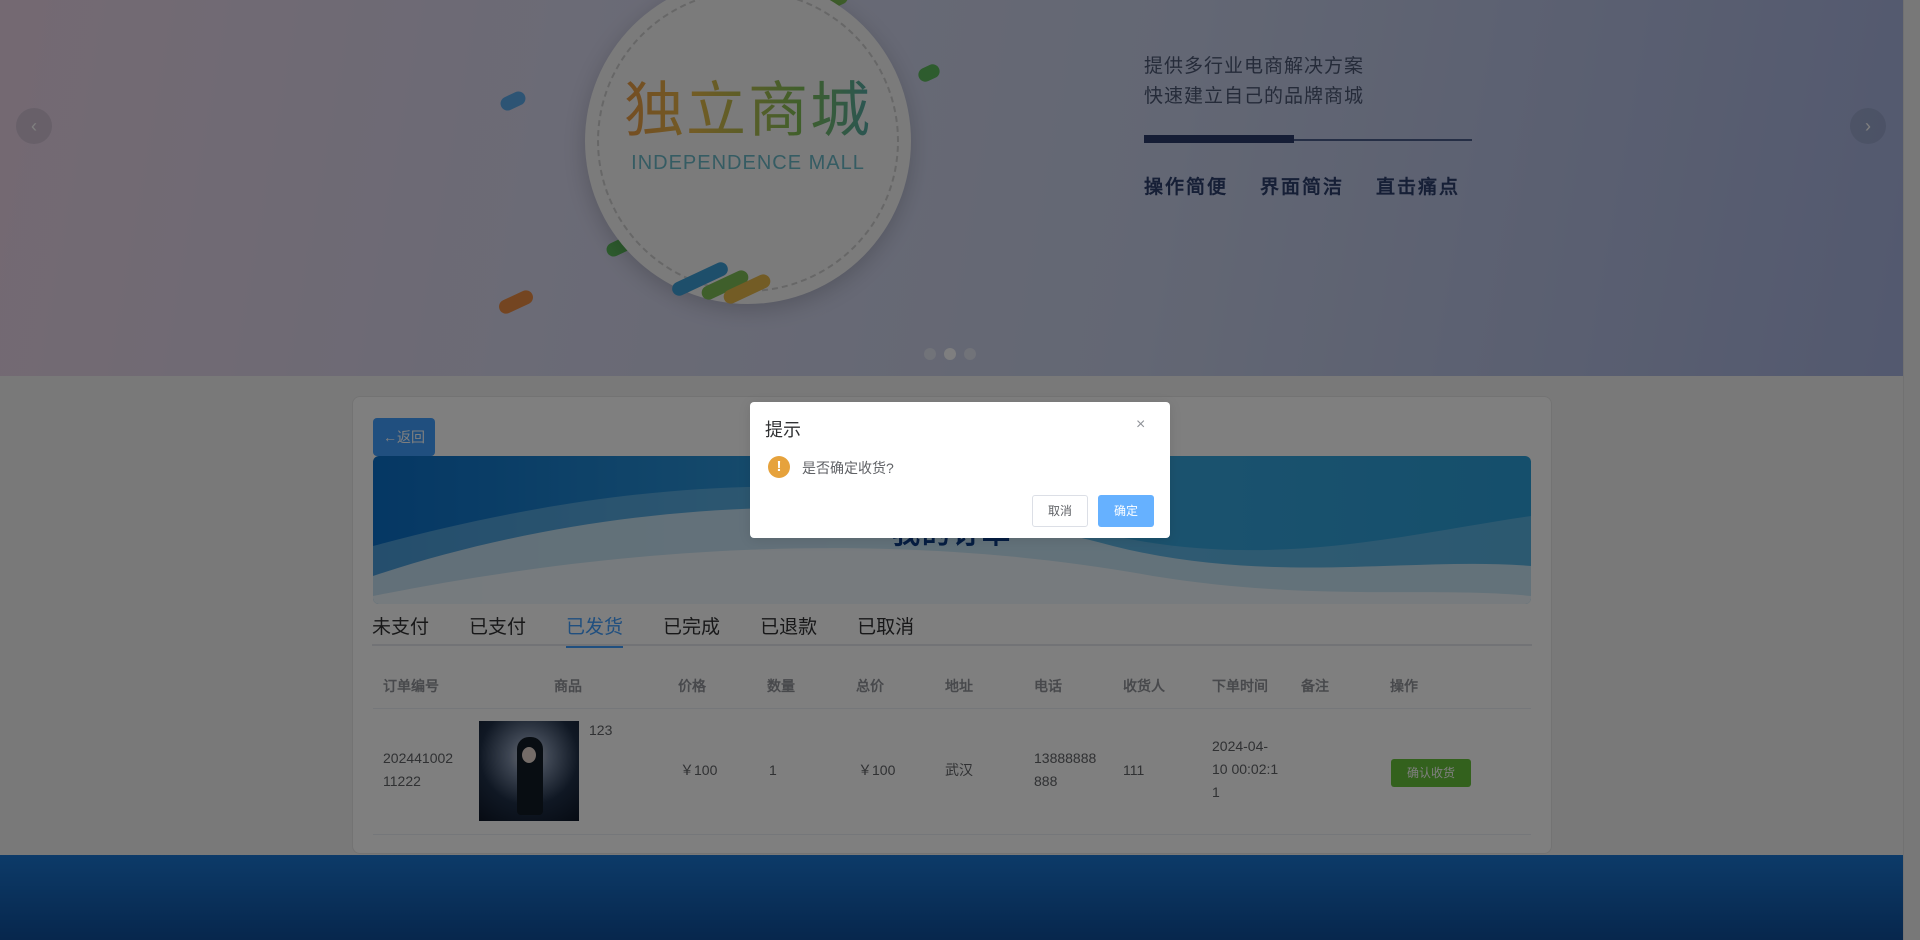  What do you see at coordinates (960, 470) in the screenshot?
I see `confirm-dialog: 提示 × ! 是否确定收货? 取消 确定` at bounding box center [960, 470].